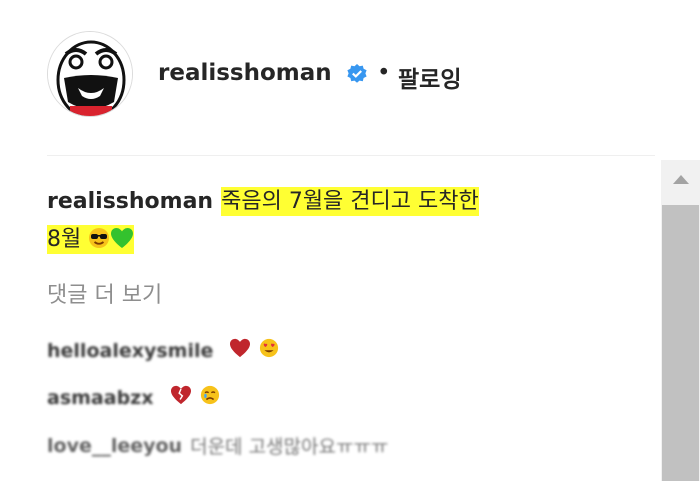 The width and height of the screenshot is (700, 481). What do you see at coordinates (289, 447) in the screenshot?
I see `comment-text: 더운데 고생많아요ㅠㅠㅠ` at bounding box center [289, 447].